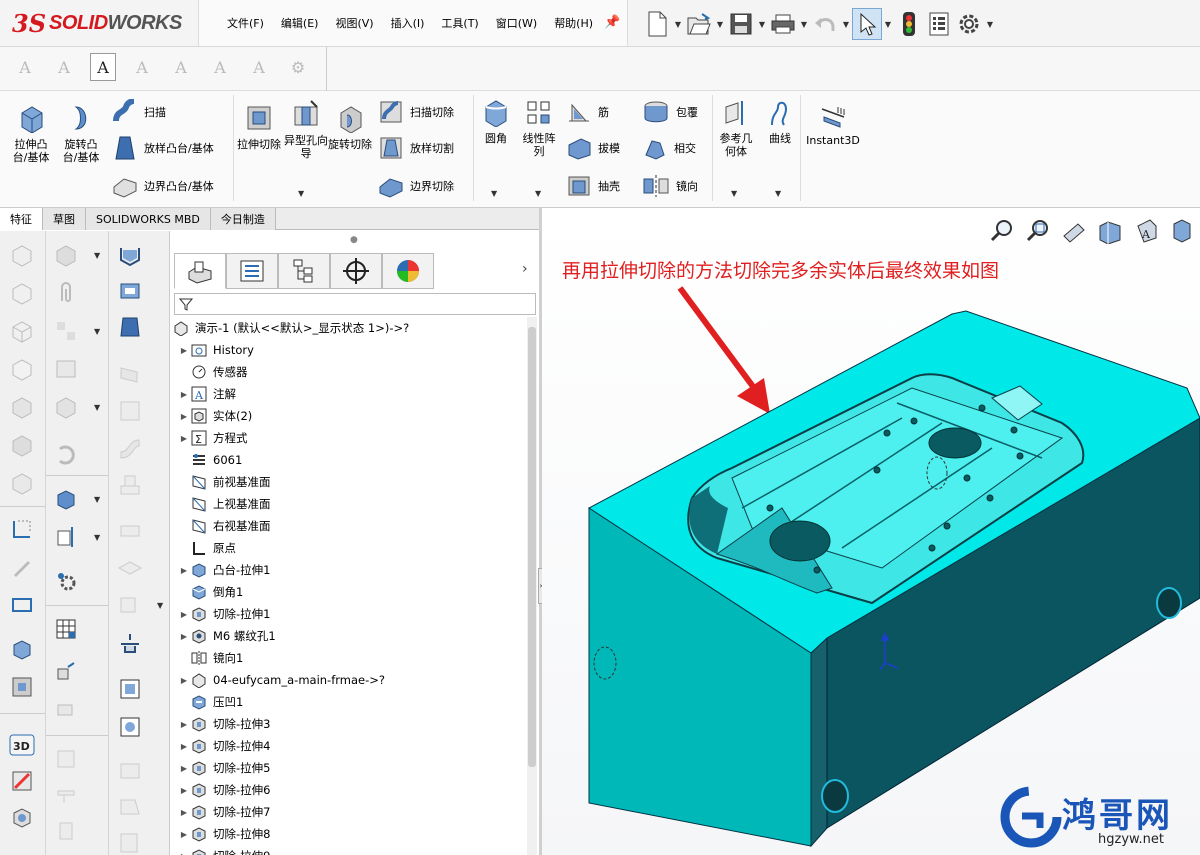 This screenshot has height=855, width=1200. Describe the element at coordinates (130, 529) in the screenshot. I see `sheet-fold-icon` at that location.